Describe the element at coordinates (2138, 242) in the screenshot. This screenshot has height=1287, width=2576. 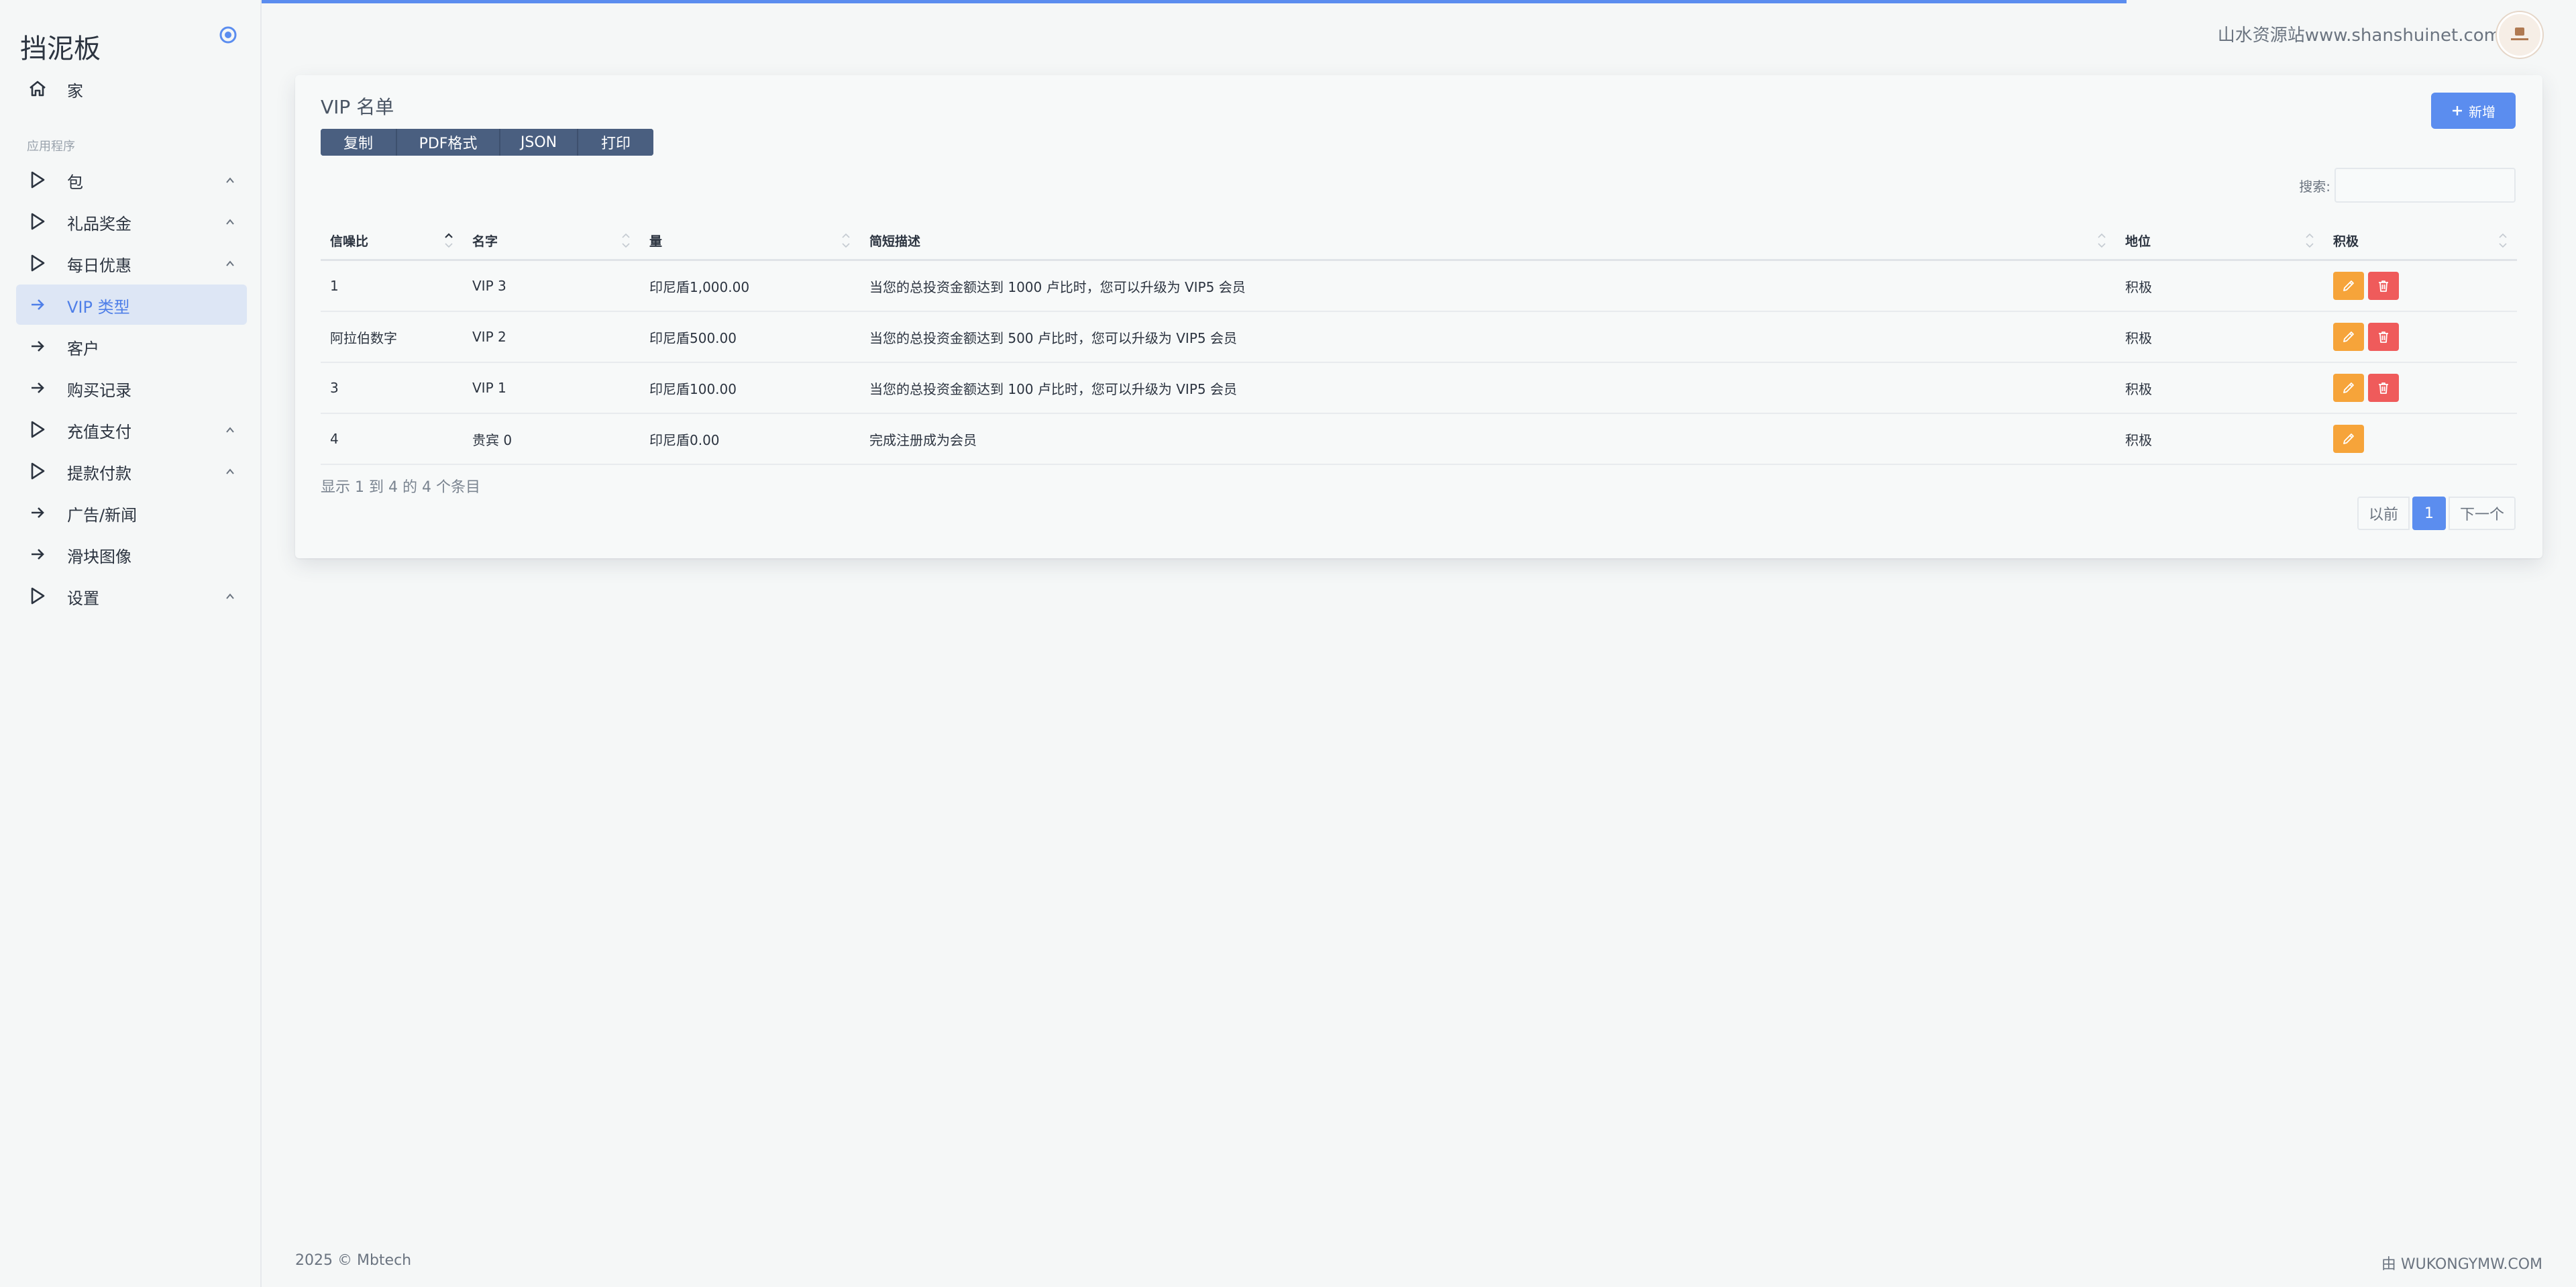
I see `column-header-label: 地位` at that location.